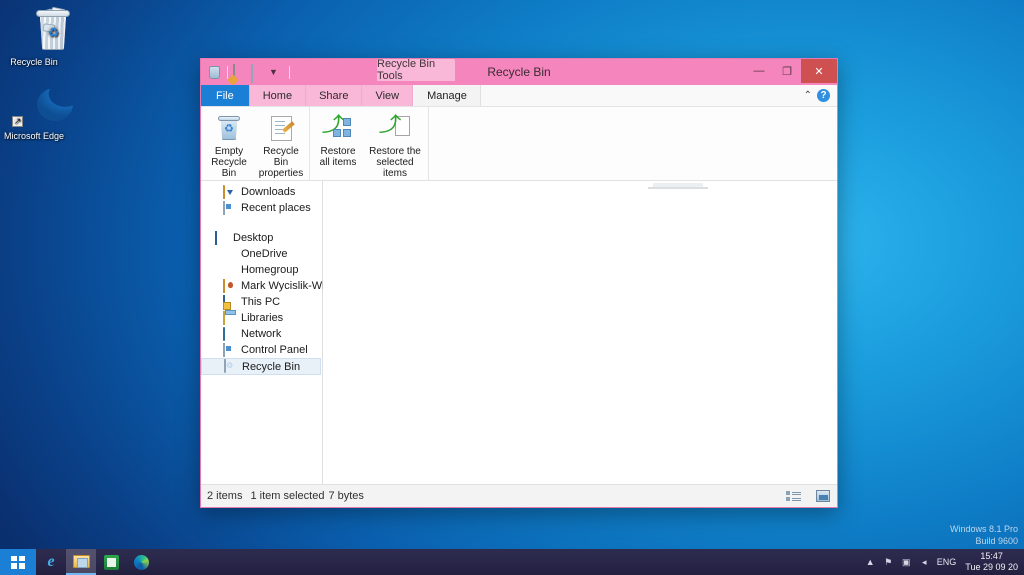 The image size is (1024, 575). What do you see at coordinates (81, 562) in the screenshot?
I see `taskbar-item-file-explorer` at bounding box center [81, 562].